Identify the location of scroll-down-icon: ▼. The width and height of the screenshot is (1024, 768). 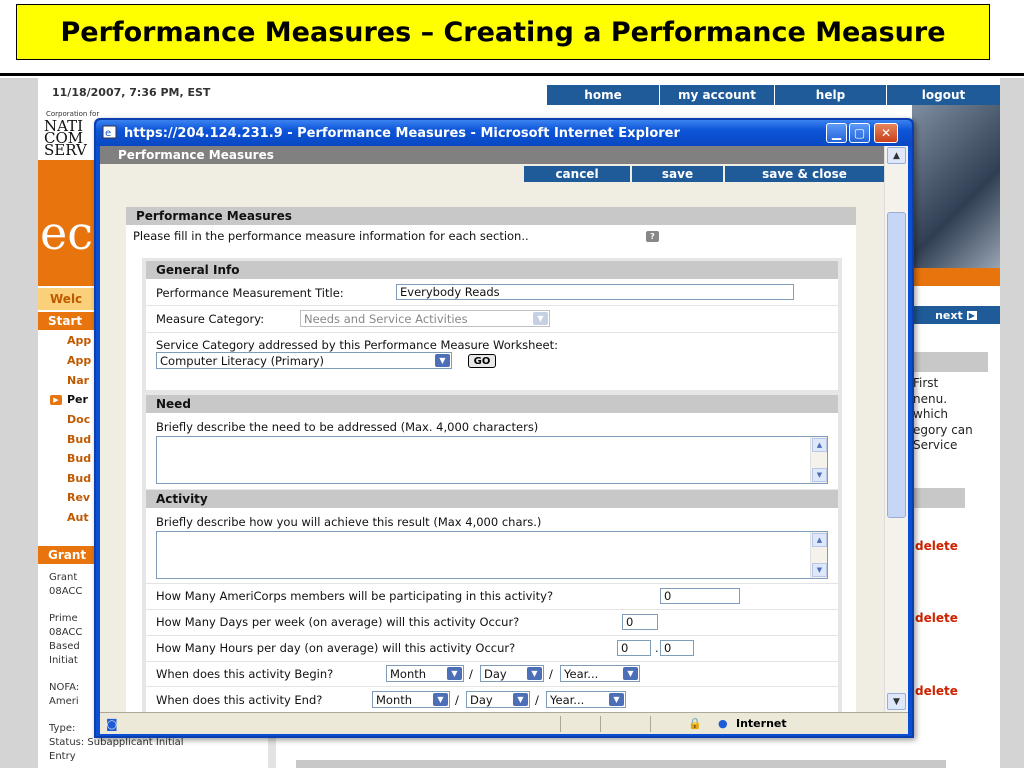
(896, 701).